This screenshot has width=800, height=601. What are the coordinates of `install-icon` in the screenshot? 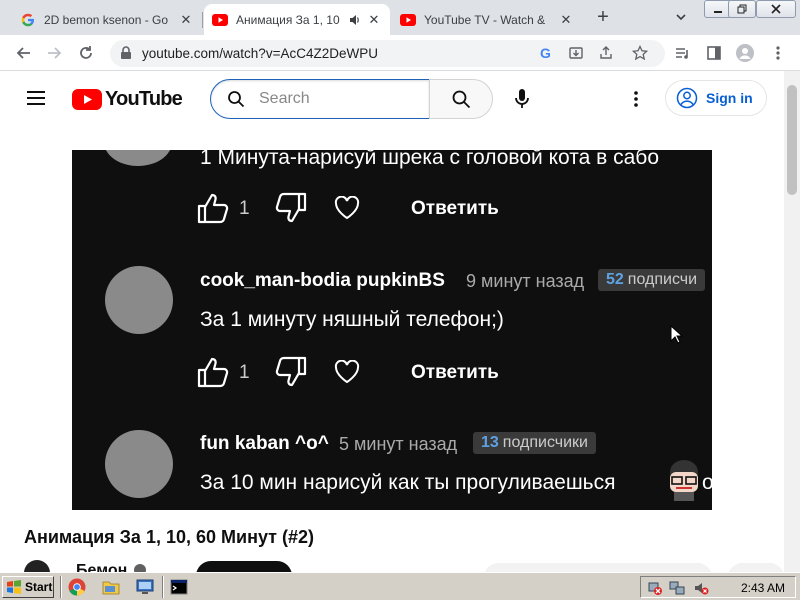 It's located at (576, 55).